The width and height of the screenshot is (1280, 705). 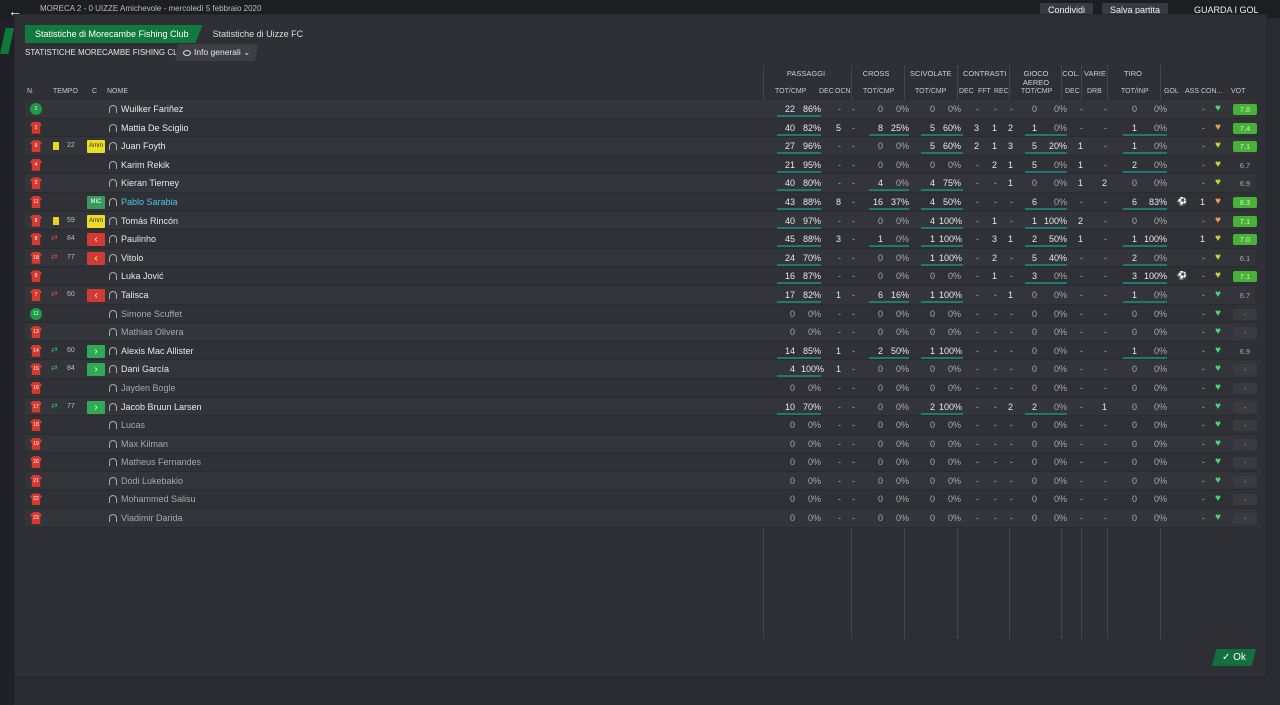 What do you see at coordinates (142, 276) in the screenshot?
I see `player-name: Luka Jović` at bounding box center [142, 276].